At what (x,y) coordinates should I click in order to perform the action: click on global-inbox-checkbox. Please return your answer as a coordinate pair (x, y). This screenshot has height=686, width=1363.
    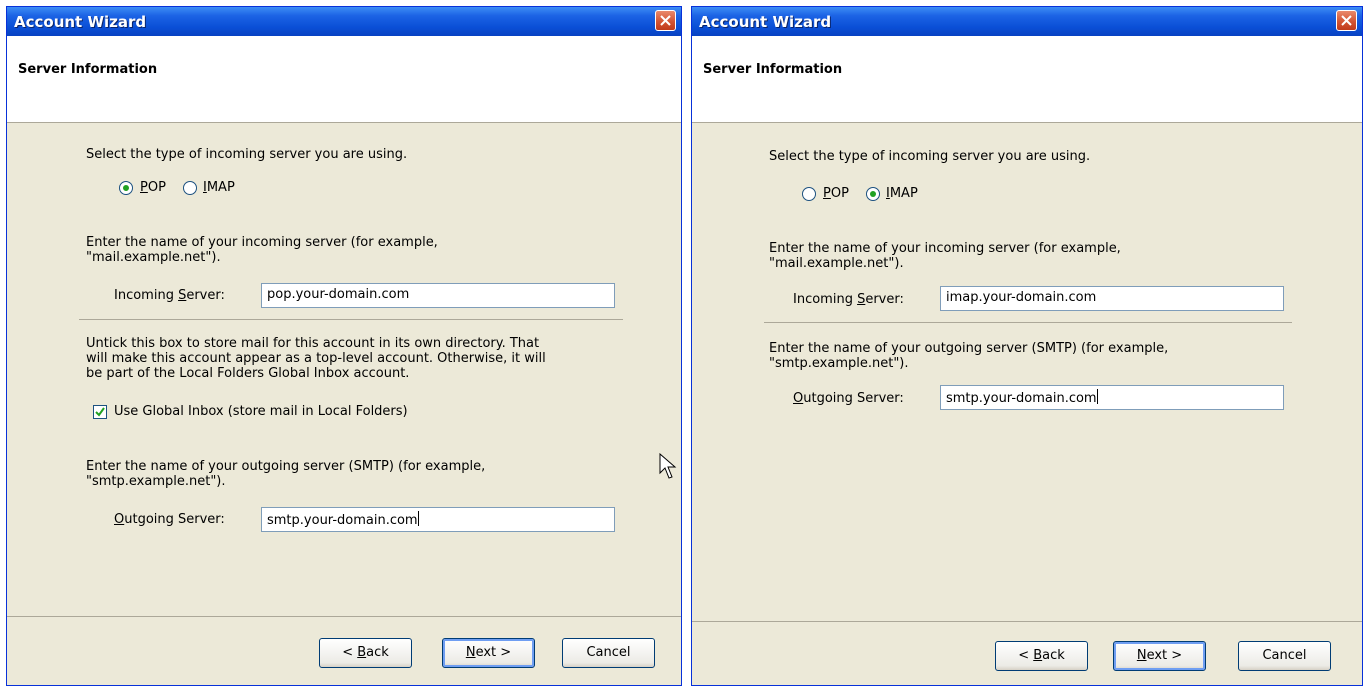
    Looking at the image, I should click on (100, 412).